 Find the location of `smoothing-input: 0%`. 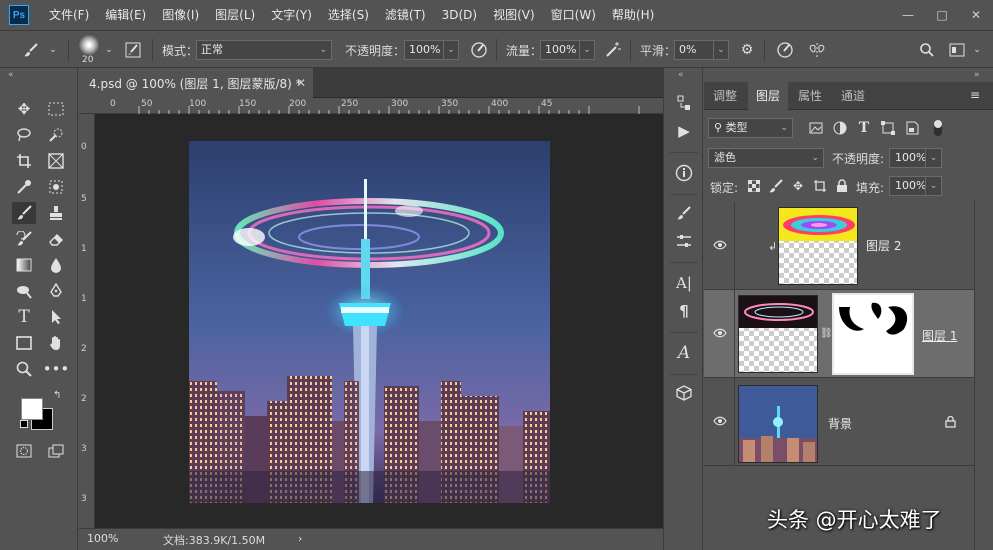

smoothing-input: 0% is located at coordinates (694, 50).